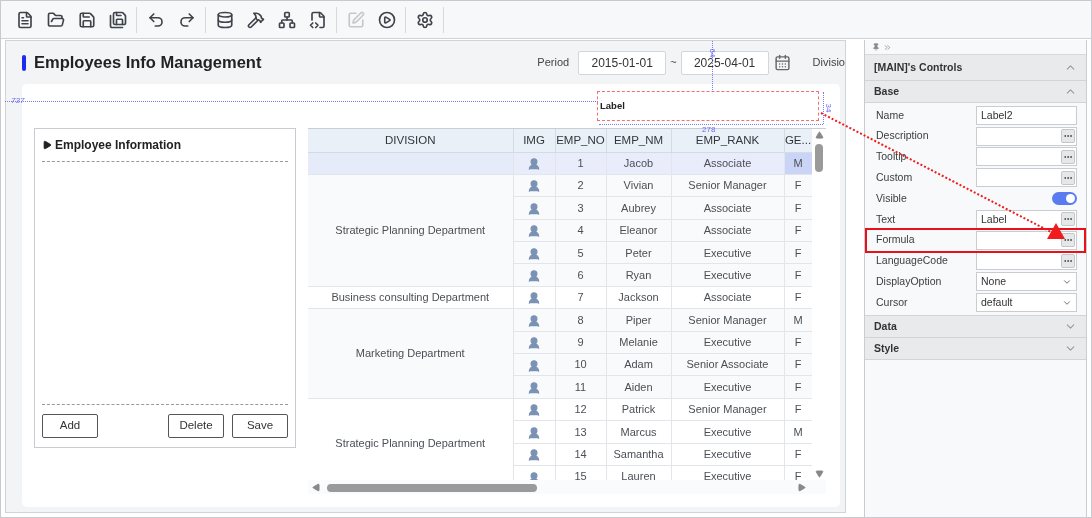  I want to click on input-field: Label, so click(1026, 219).